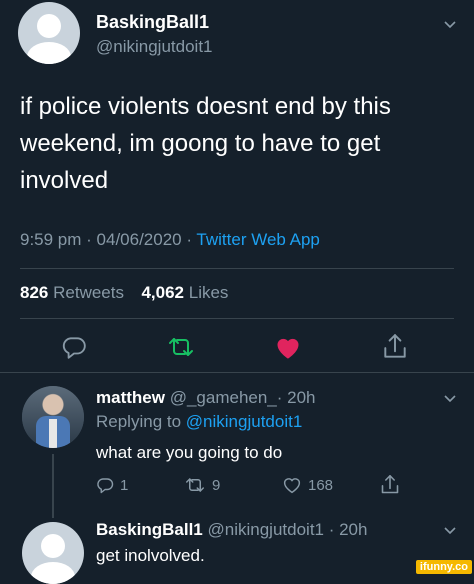  I want to click on reply-action: 1, so click(112, 485).